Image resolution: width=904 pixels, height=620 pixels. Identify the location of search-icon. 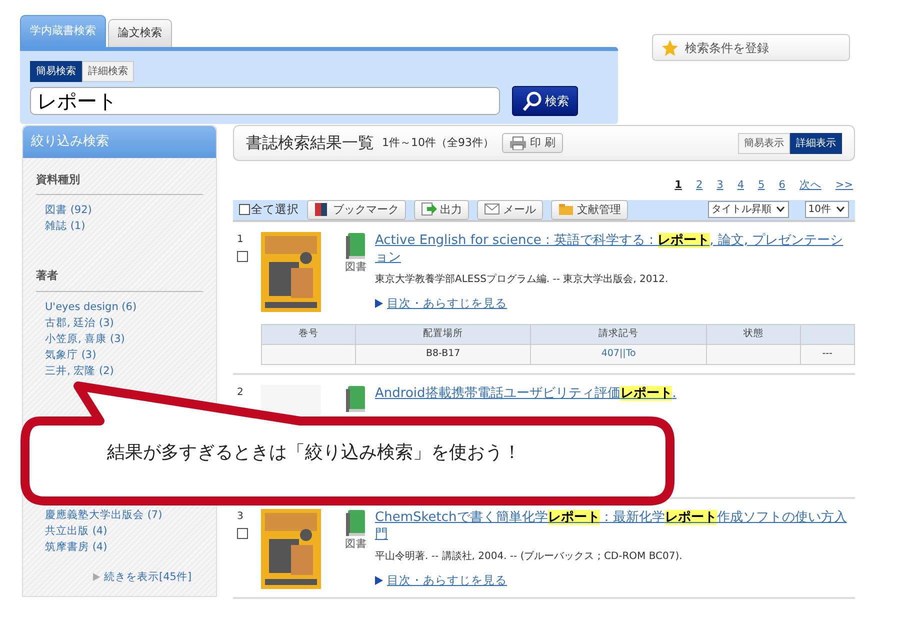
(532, 101).